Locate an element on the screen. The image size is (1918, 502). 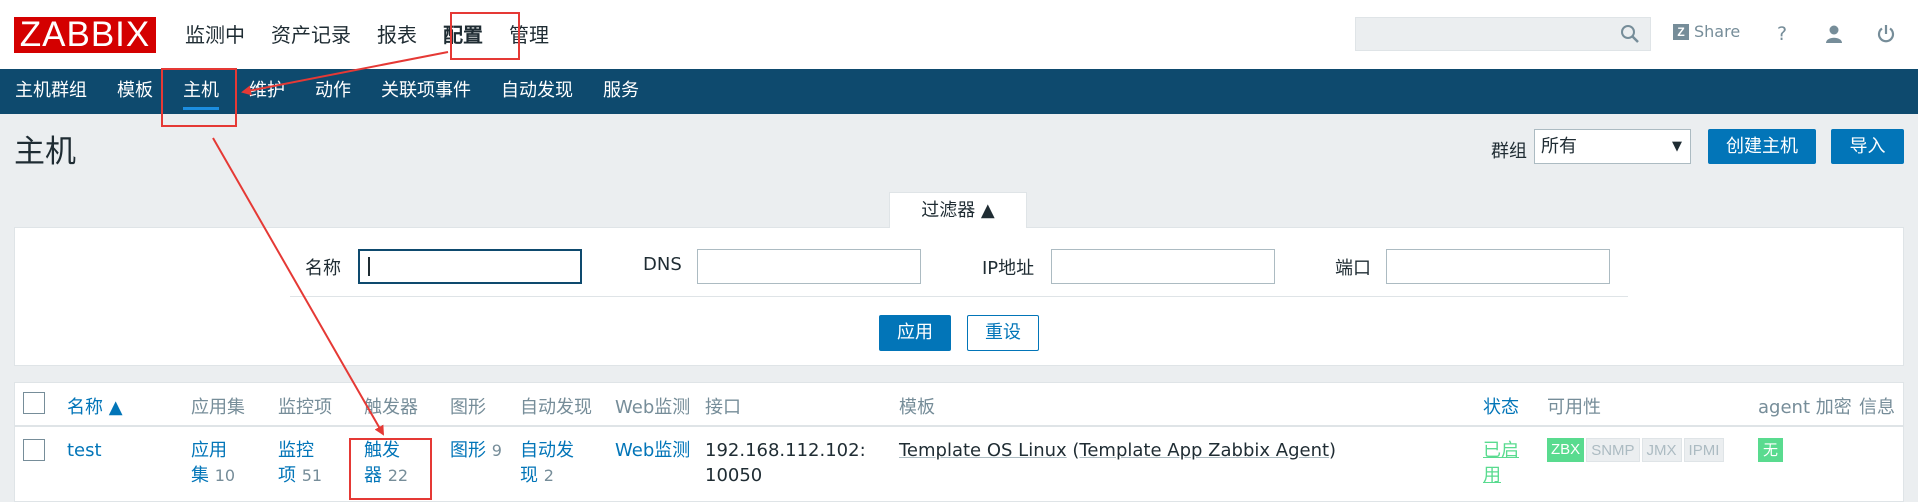
row-checkbox is located at coordinates (34, 450).